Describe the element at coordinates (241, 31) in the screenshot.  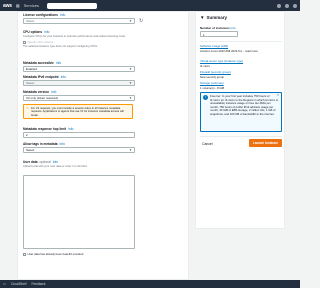
I see `number-of-instances: Number of instances Info 1` at that location.